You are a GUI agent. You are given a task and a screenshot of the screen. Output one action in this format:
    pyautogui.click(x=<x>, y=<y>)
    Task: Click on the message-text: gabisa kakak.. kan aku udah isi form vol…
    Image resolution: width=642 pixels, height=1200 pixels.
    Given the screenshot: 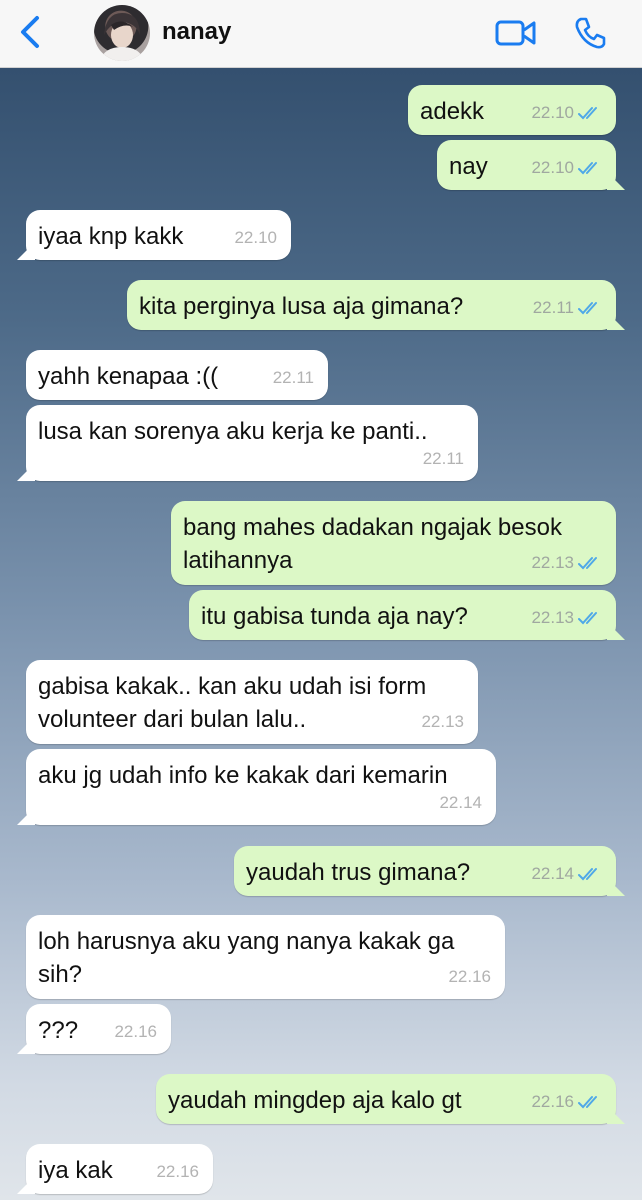 What is the action you would take?
    pyautogui.click(x=232, y=703)
    